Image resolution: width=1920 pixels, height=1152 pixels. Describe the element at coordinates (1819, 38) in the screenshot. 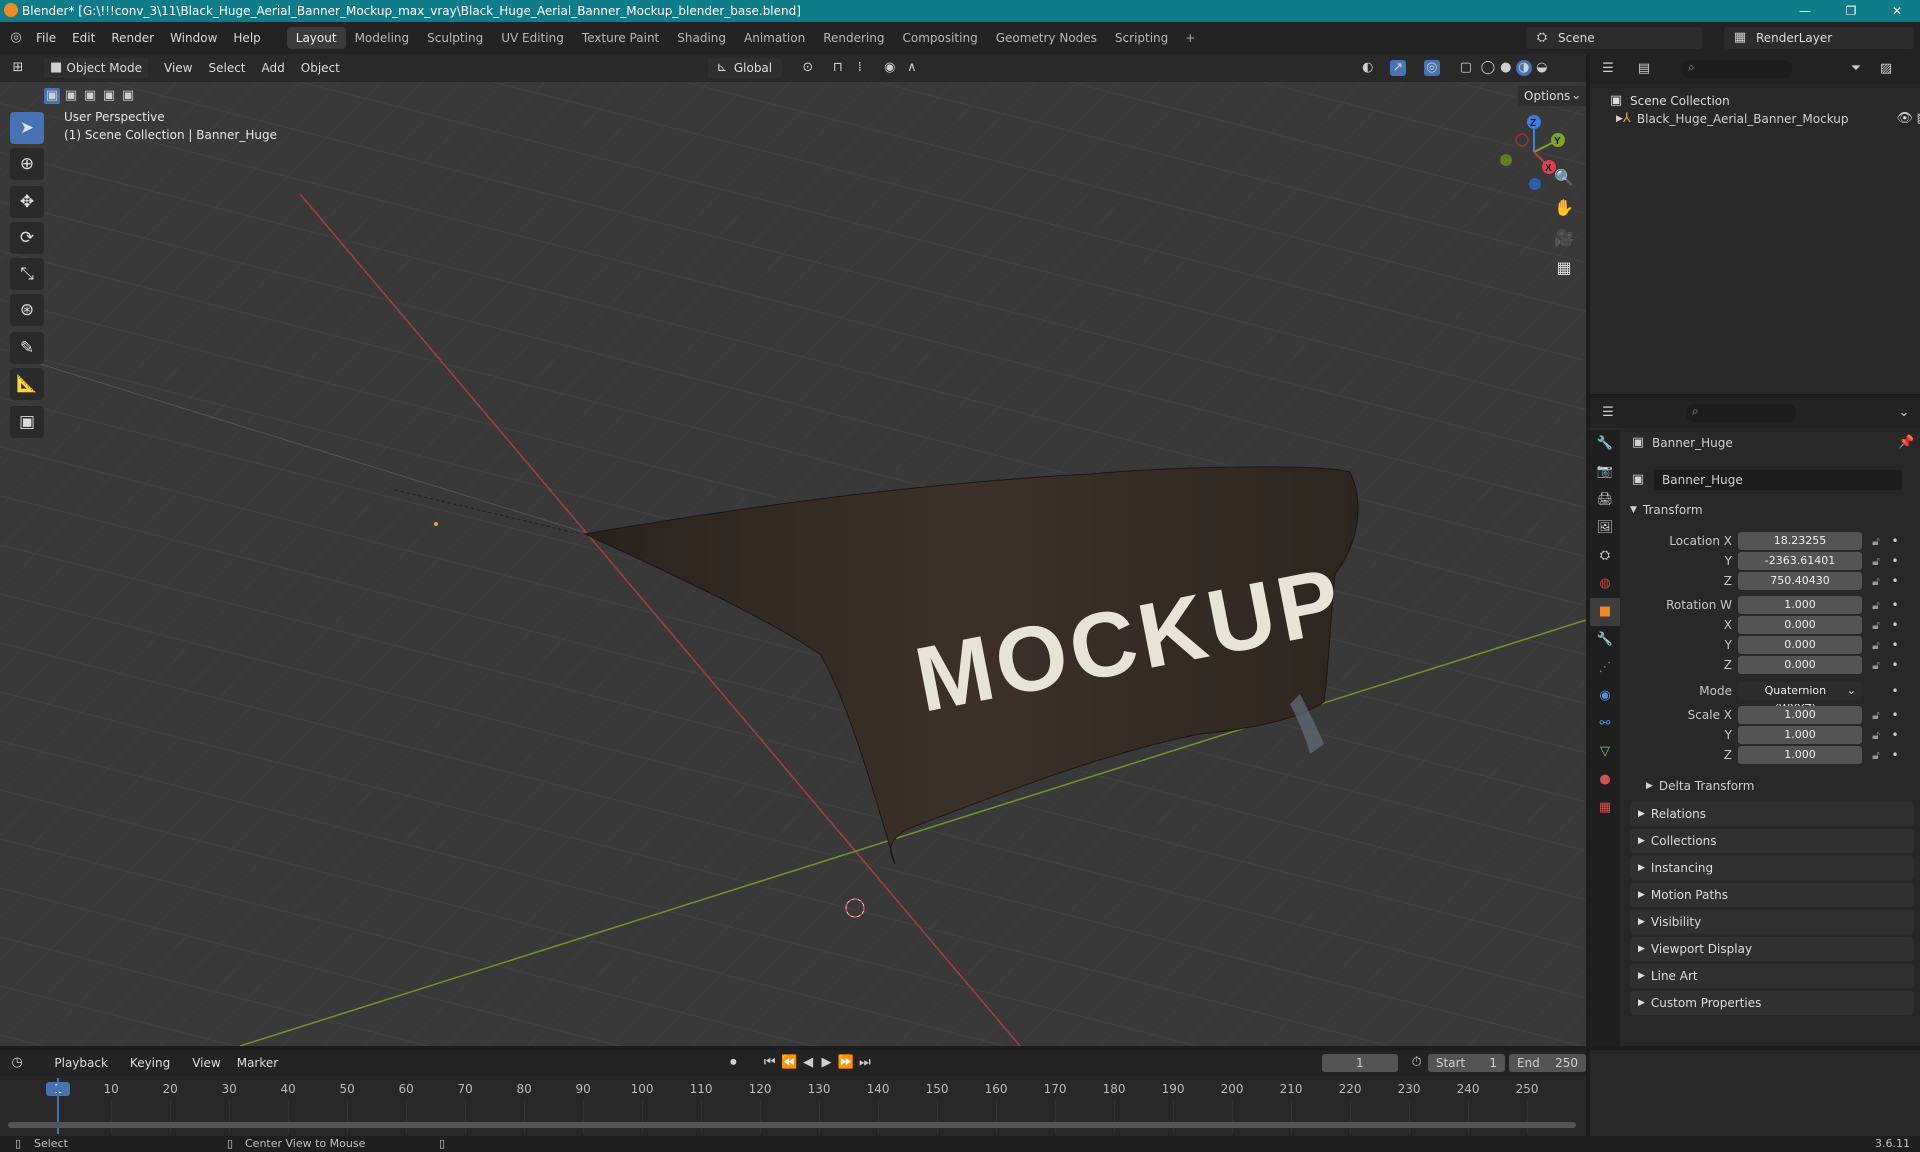

I see `render-layer-selector: ▦ RenderLayer` at that location.